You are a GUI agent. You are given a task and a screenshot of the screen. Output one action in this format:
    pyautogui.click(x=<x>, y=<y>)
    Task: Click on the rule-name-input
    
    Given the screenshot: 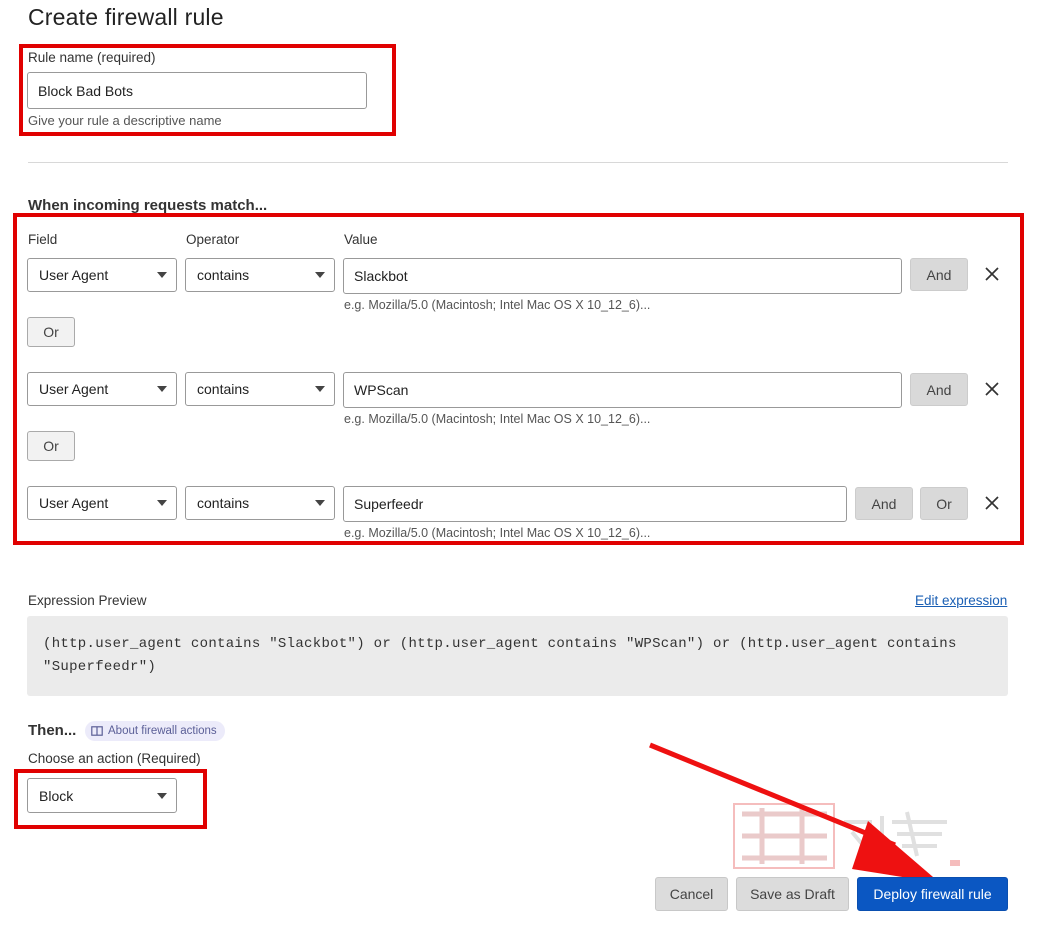 What is the action you would take?
    pyautogui.click(x=197, y=90)
    